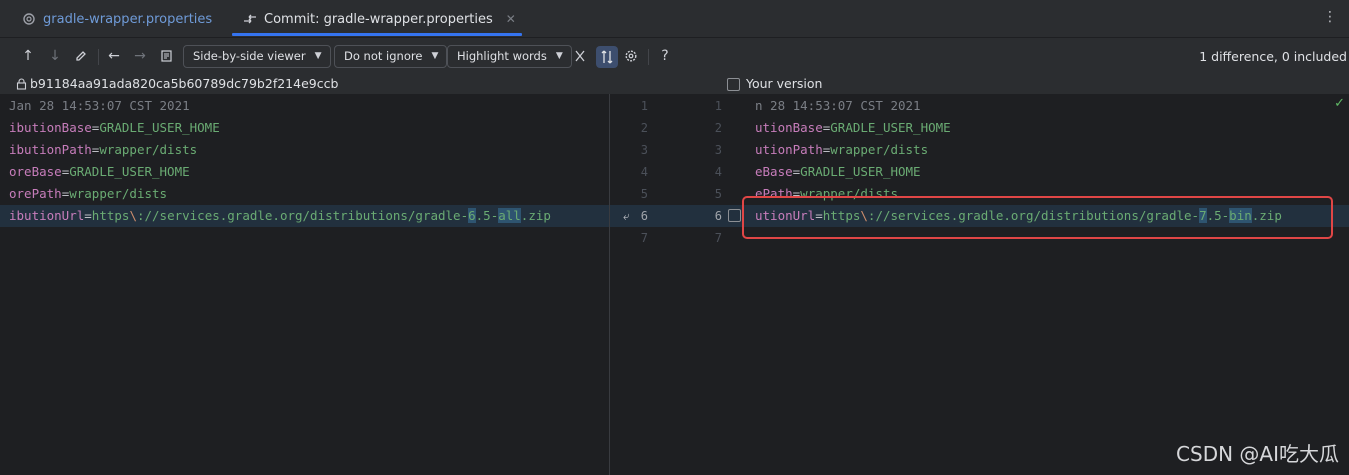 Image resolution: width=1349 pixels, height=475 pixels. Describe the element at coordinates (1257, 454) in the screenshot. I see `watermark: CSDN @AI吃大瓜` at that location.